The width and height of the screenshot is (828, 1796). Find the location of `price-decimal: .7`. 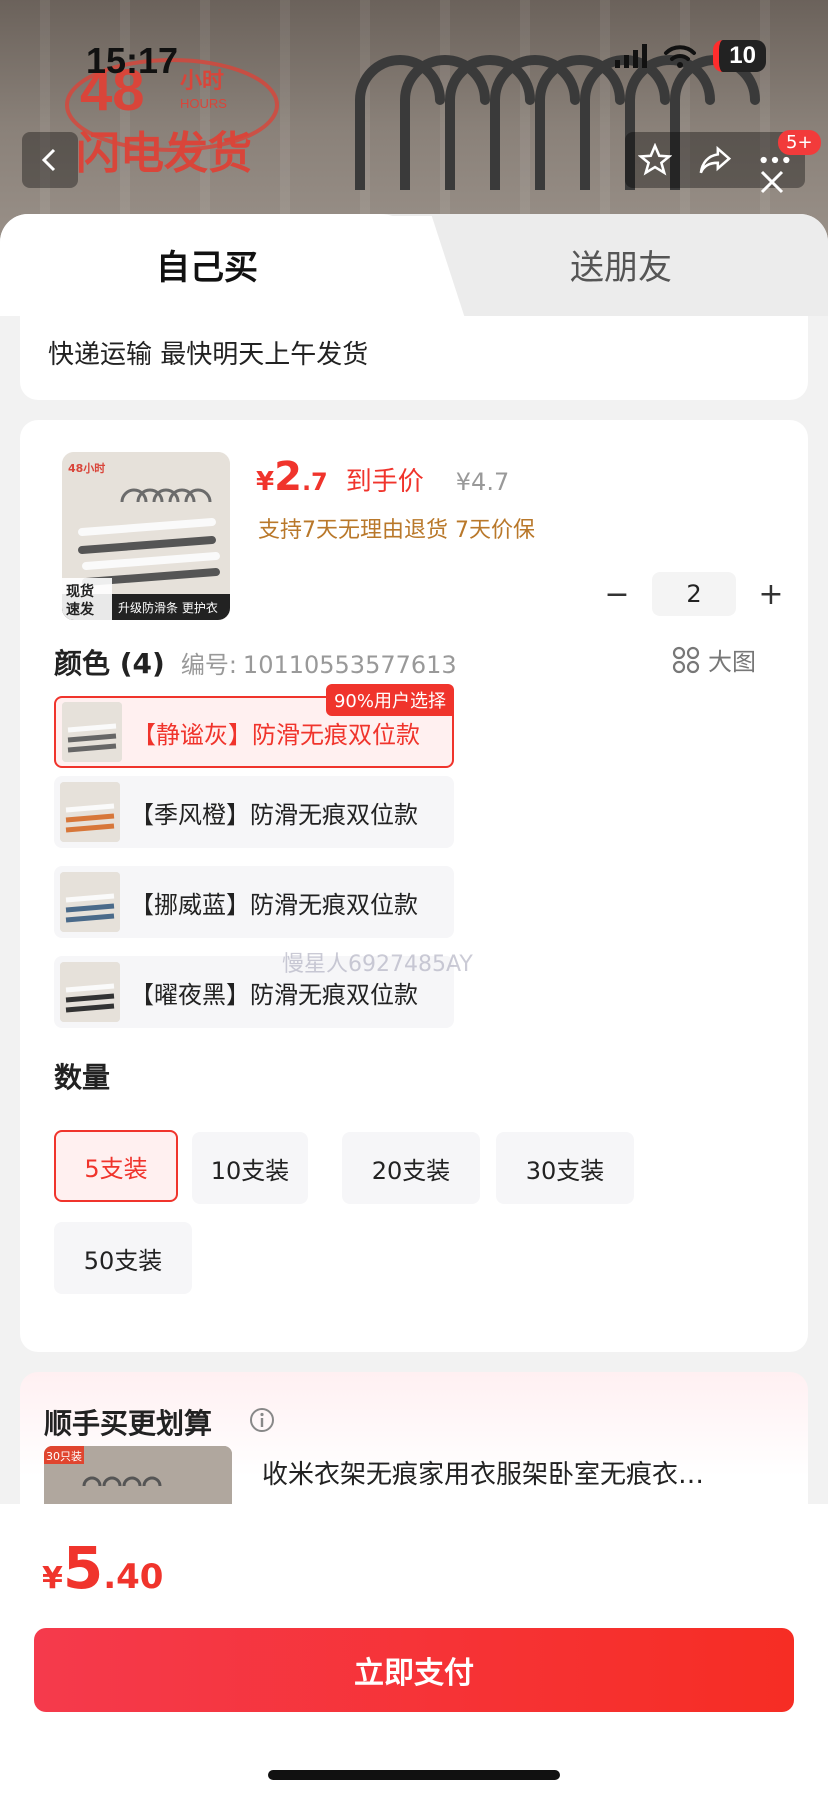

price-decimal: .7 is located at coordinates (314, 482).